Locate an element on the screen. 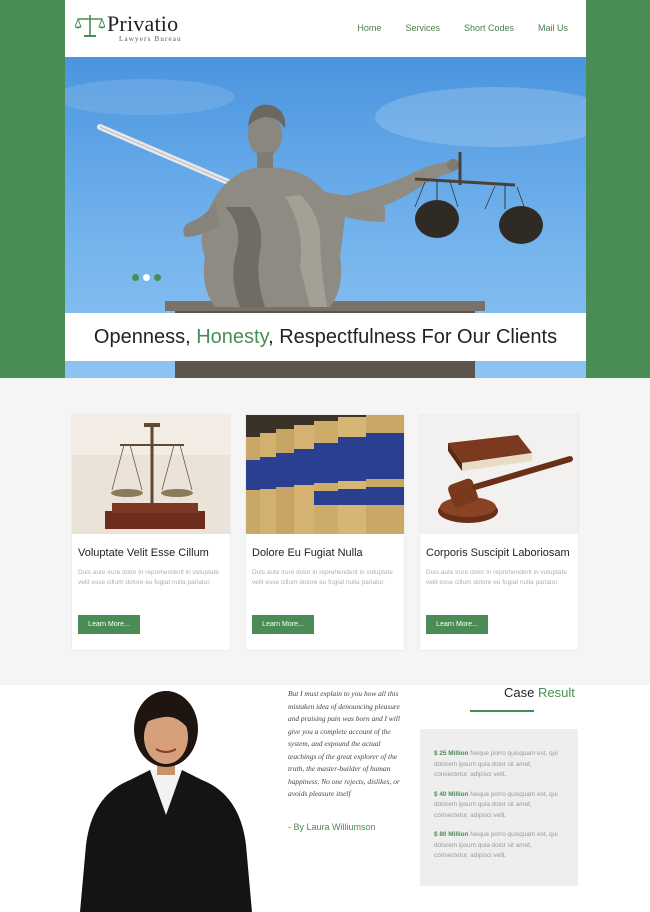 The width and height of the screenshot is (650, 912). balance-scale-image is located at coordinates (151, 474).